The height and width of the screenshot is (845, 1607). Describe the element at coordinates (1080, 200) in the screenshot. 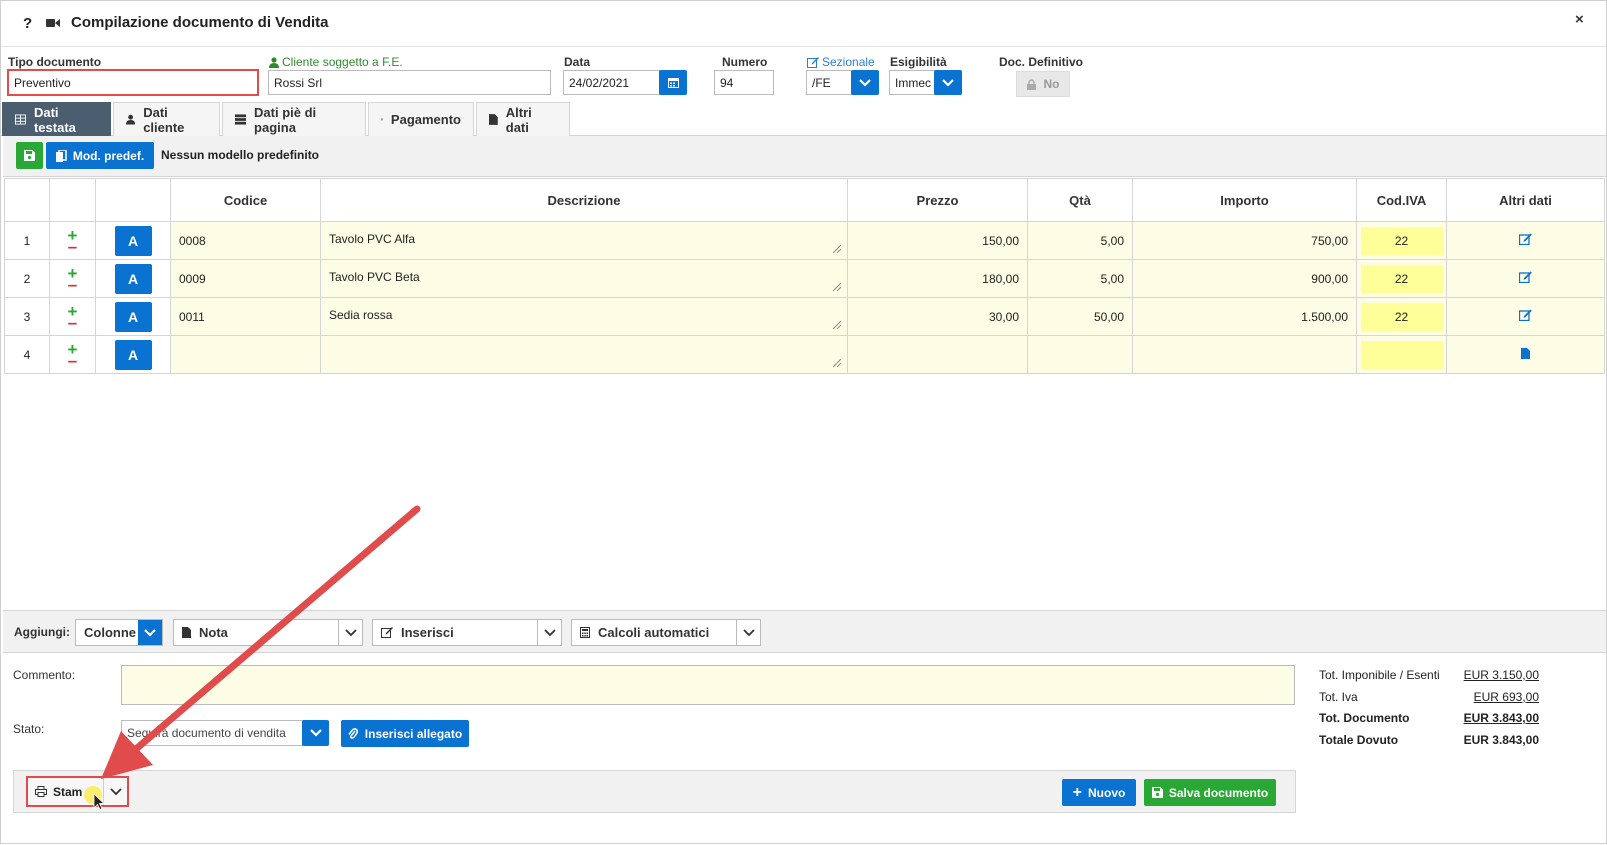

I see `col-header-qta: Qtà` at that location.